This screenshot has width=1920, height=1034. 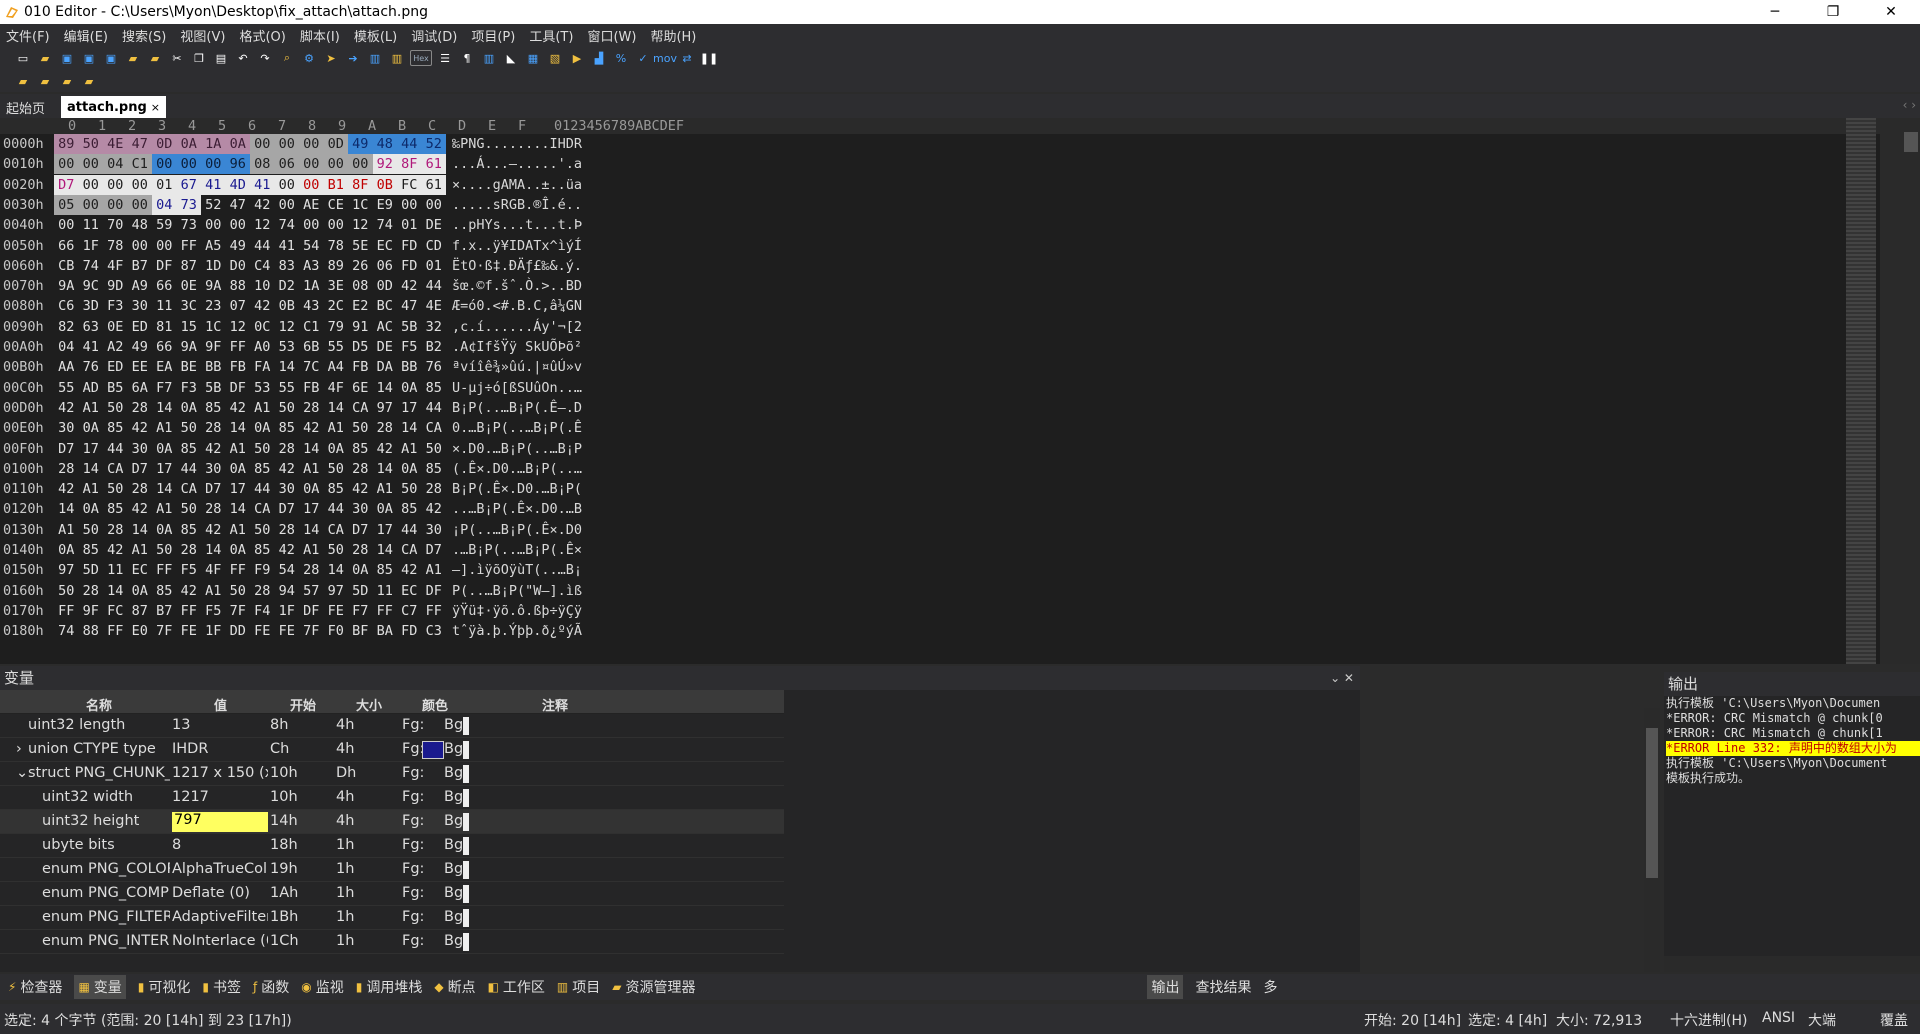 What do you see at coordinates (434, 35) in the screenshot?
I see `menu-item: 调试(D)` at bounding box center [434, 35].